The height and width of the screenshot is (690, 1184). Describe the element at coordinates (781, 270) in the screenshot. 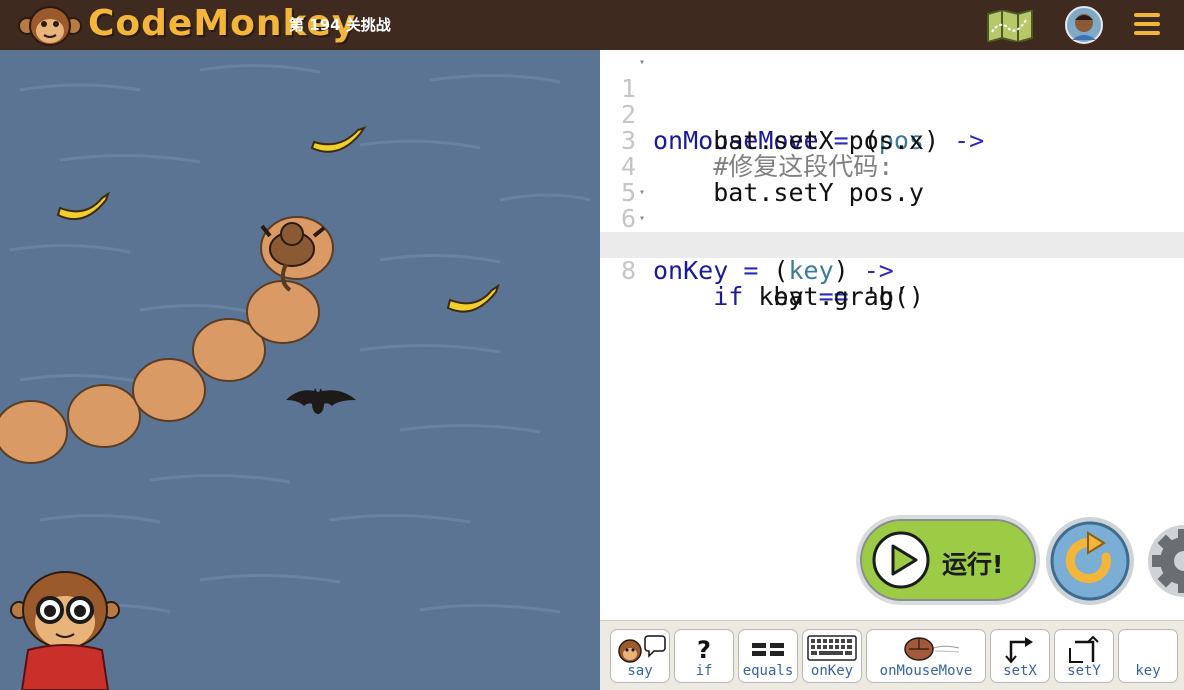

I see `code-token: (` at that location.